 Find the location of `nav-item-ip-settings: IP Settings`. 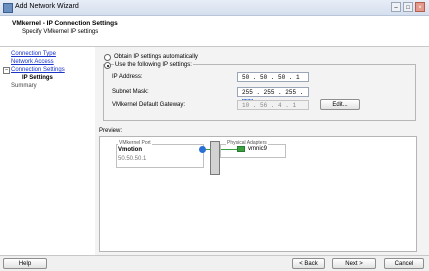

nav-item-ip-settings: IP Settings is located at coordinates (37, 78).